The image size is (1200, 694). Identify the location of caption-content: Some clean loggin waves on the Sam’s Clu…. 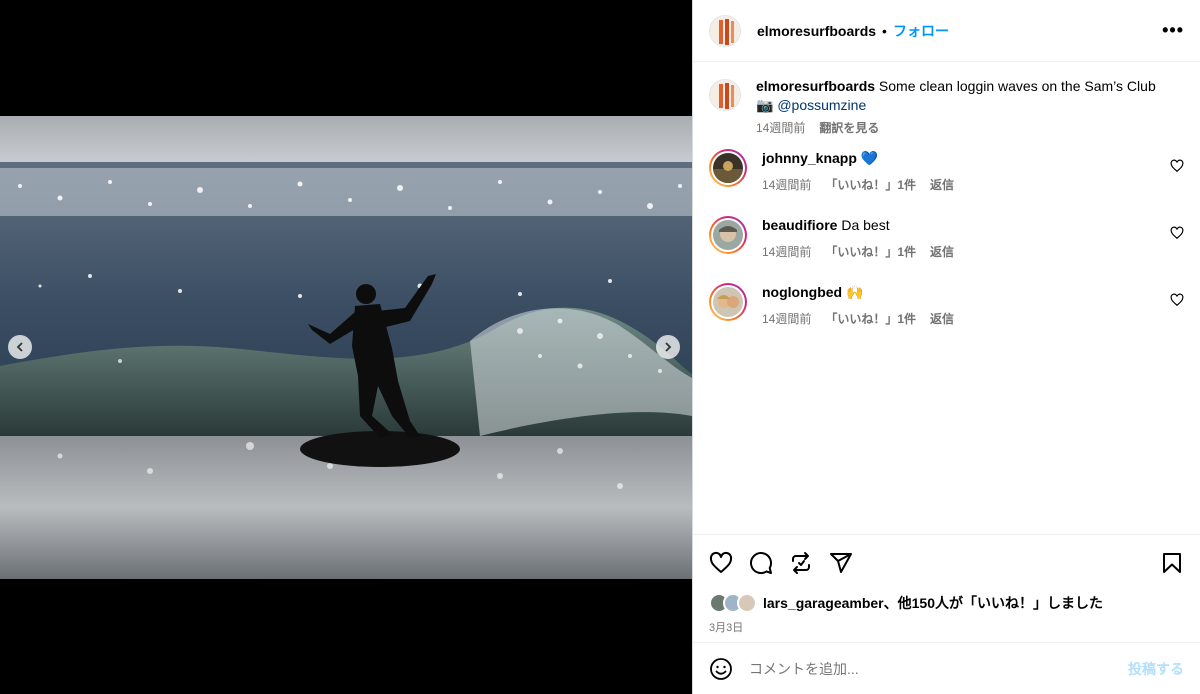
(1015, 86).